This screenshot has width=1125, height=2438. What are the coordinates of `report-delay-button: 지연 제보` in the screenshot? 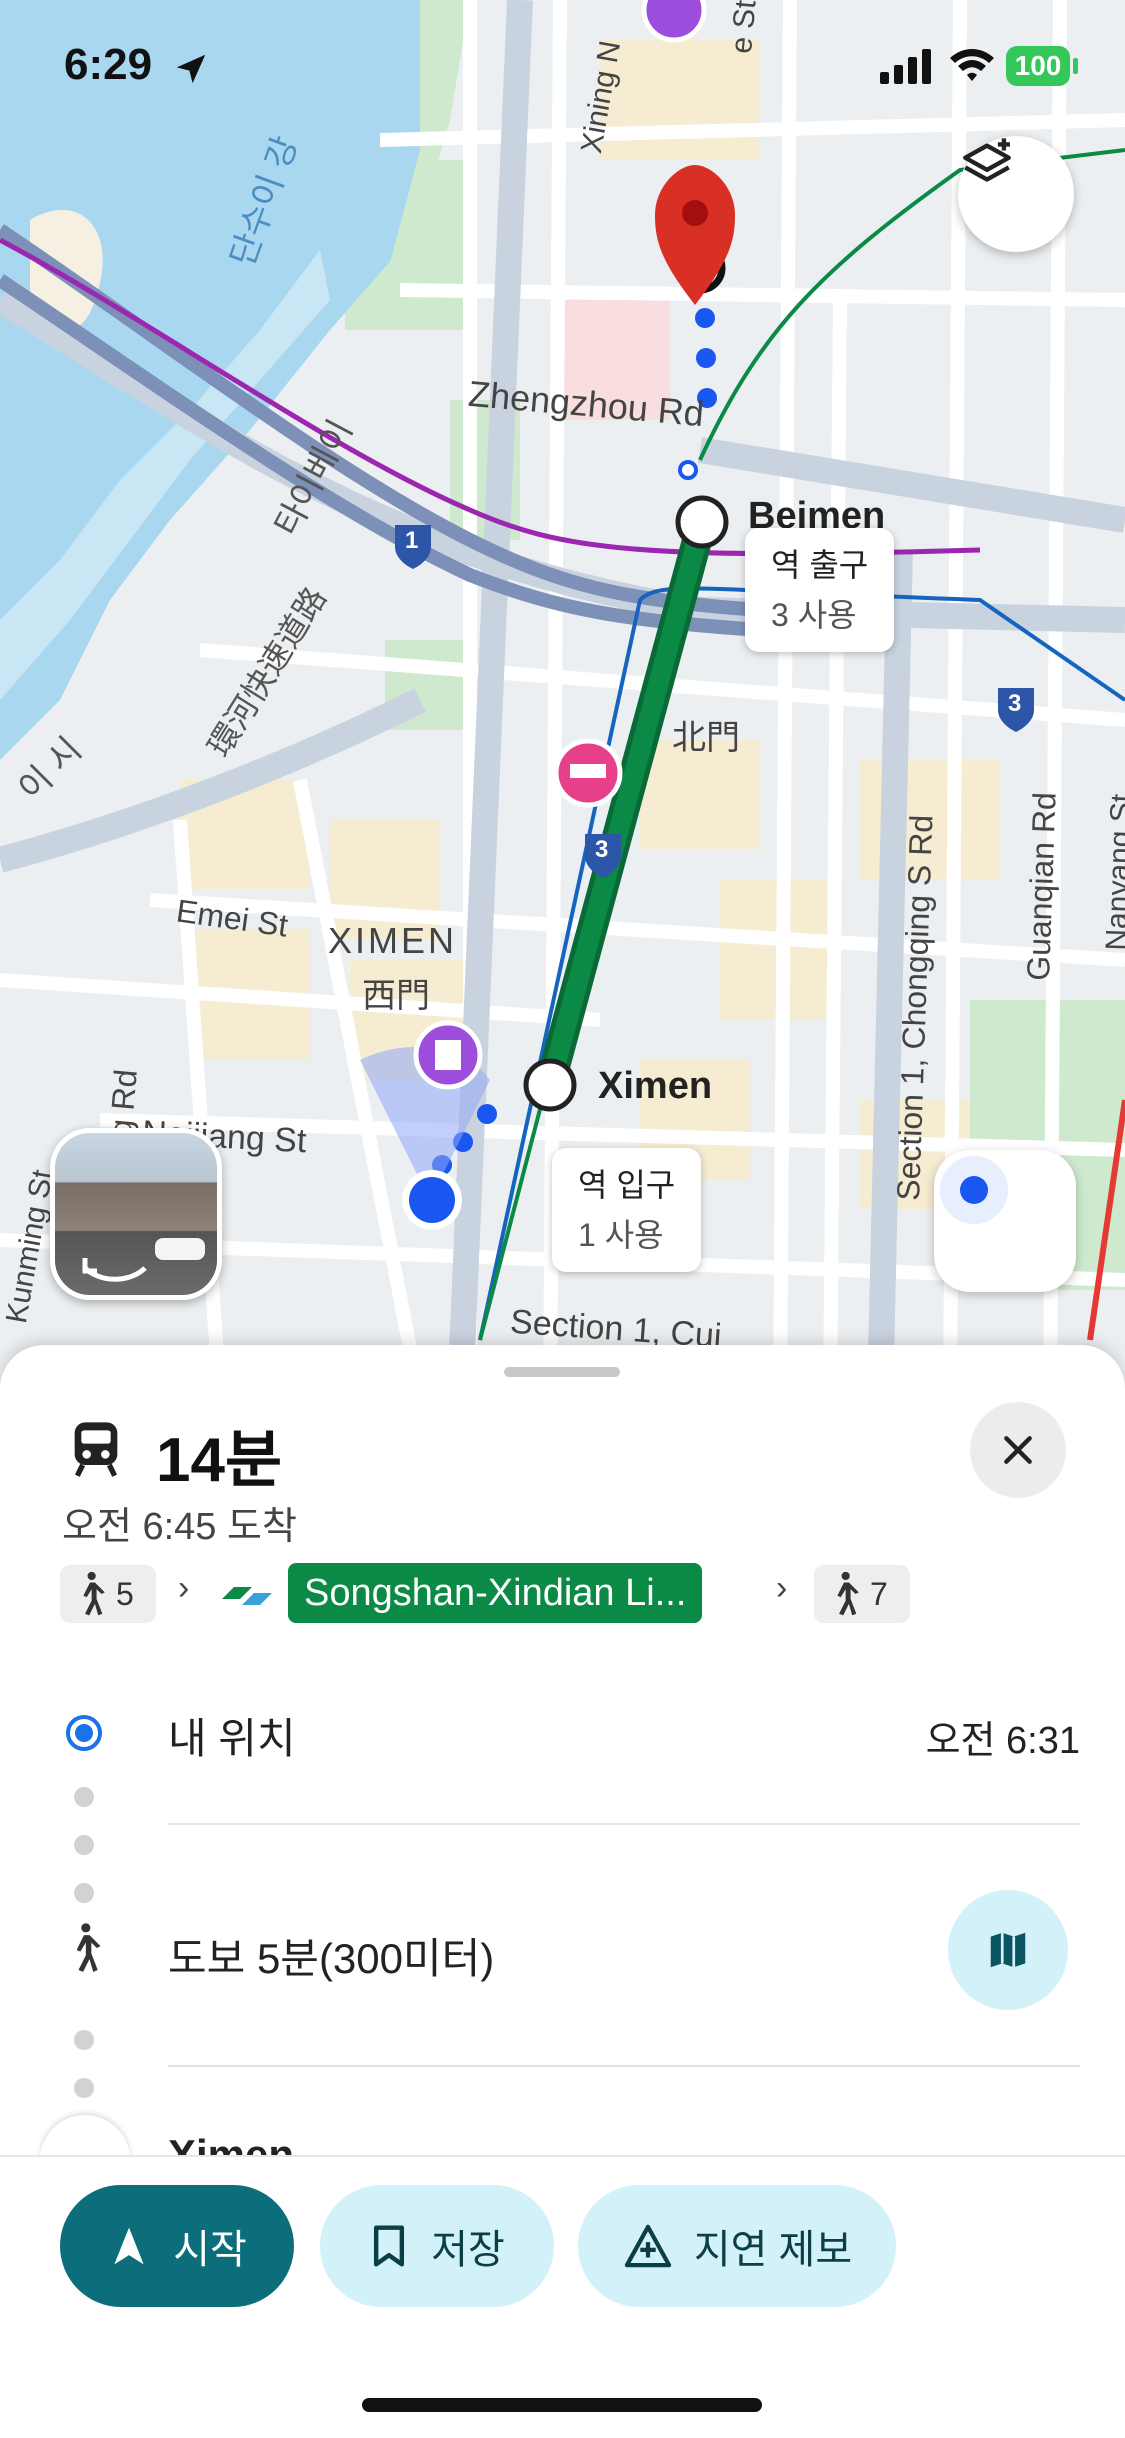 It's located at (737, 2246).